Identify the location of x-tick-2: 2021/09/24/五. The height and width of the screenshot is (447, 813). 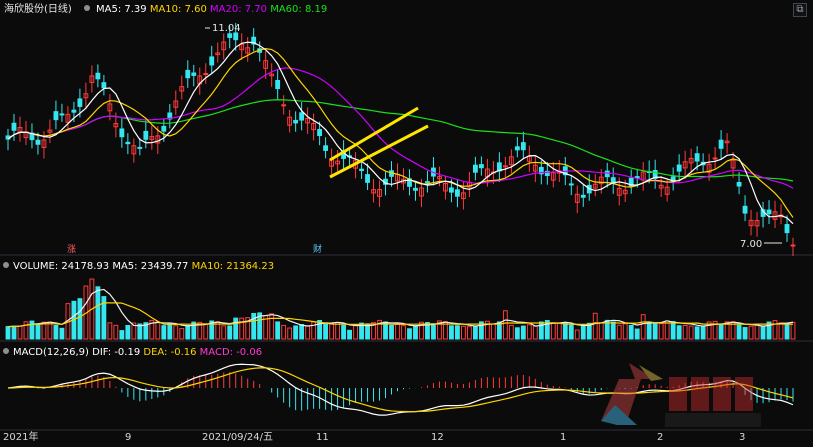
(237, 437).